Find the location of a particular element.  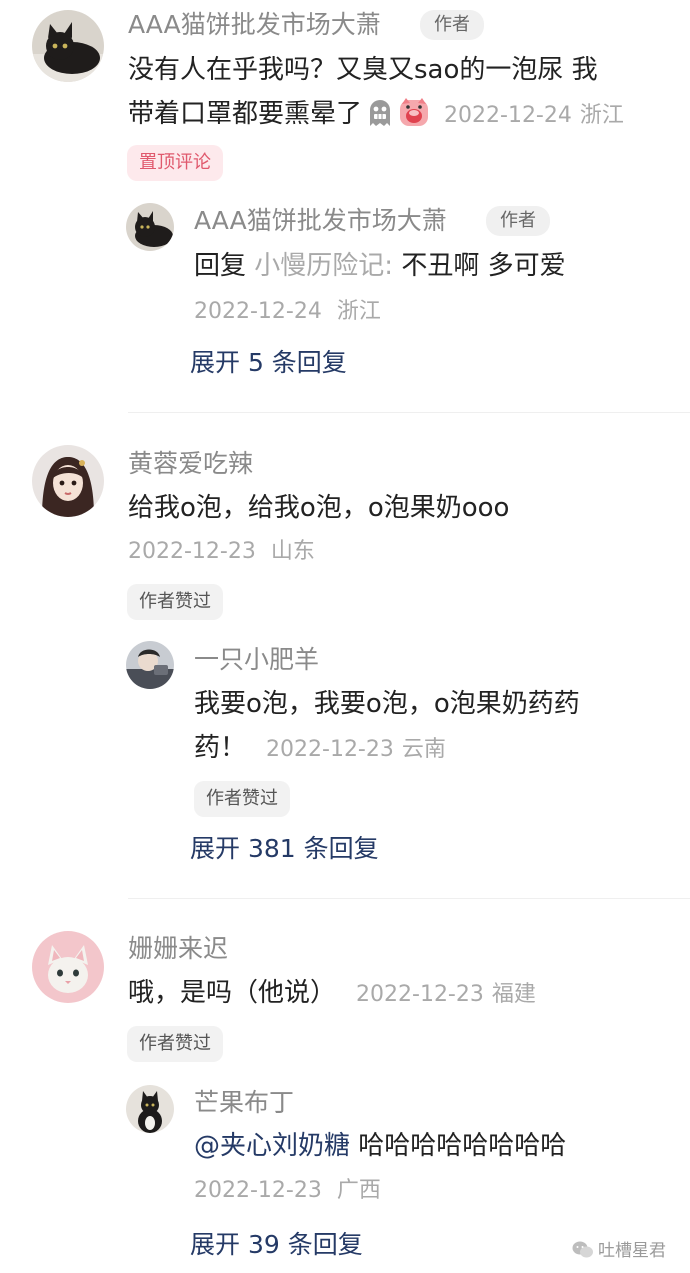

expand-replies-button: 展开 5 条回复 is located at coordinates (268, 363).